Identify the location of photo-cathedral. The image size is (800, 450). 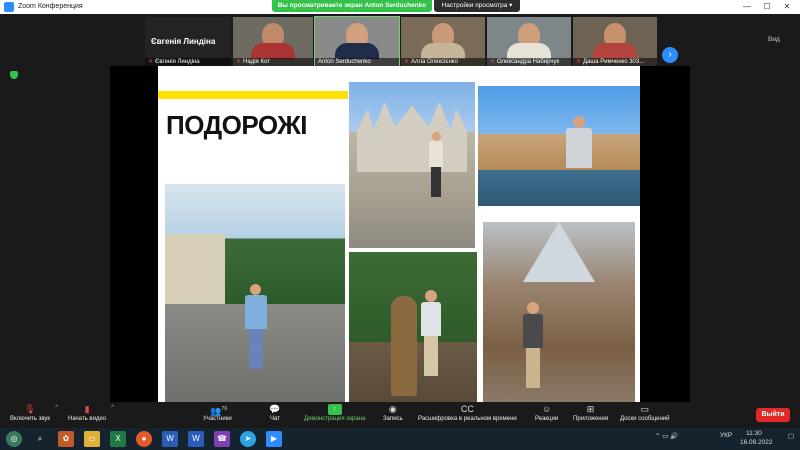
(412, 165).